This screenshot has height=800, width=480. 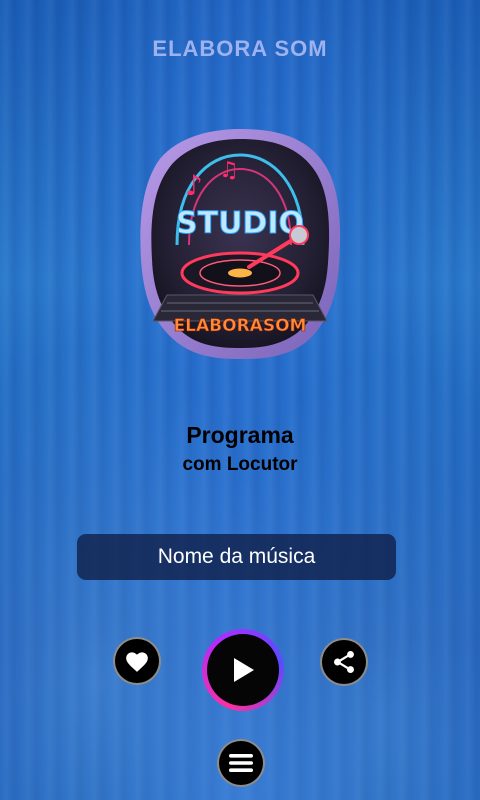 I want to click on menu-button, so click(x=241, y=763).